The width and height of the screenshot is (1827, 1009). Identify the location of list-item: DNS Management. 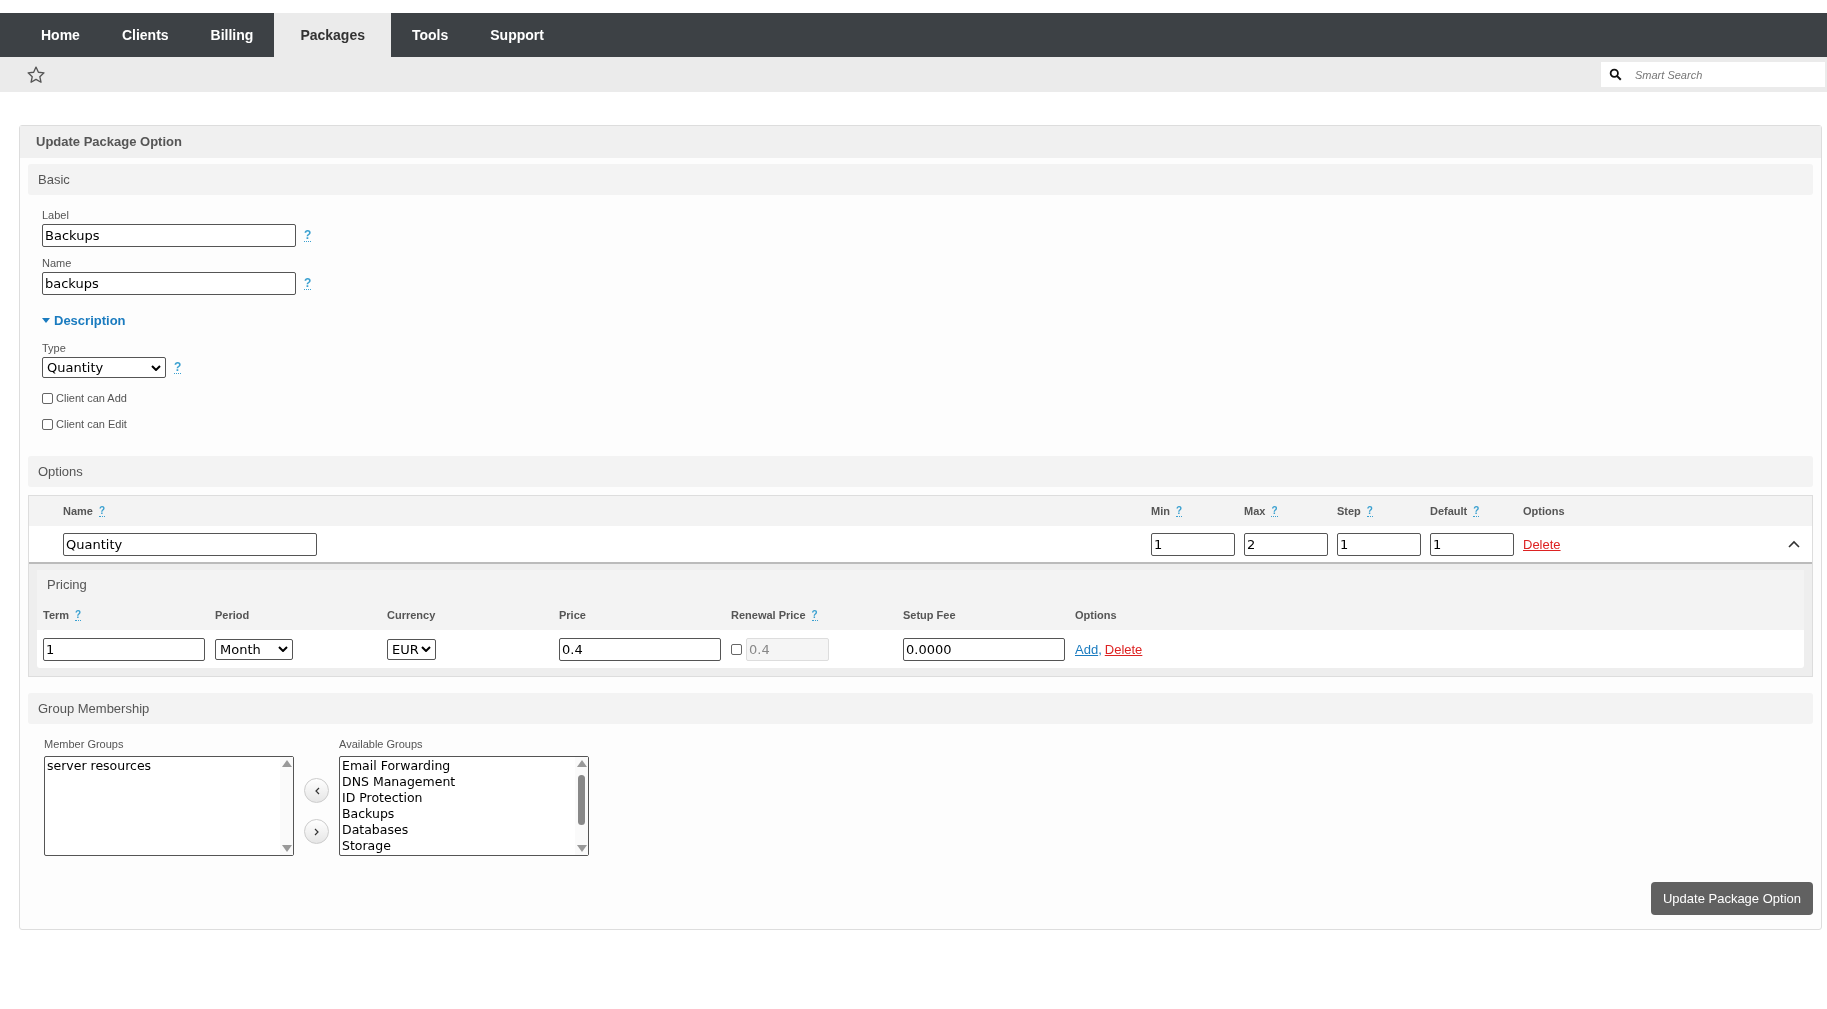
(457, 782).